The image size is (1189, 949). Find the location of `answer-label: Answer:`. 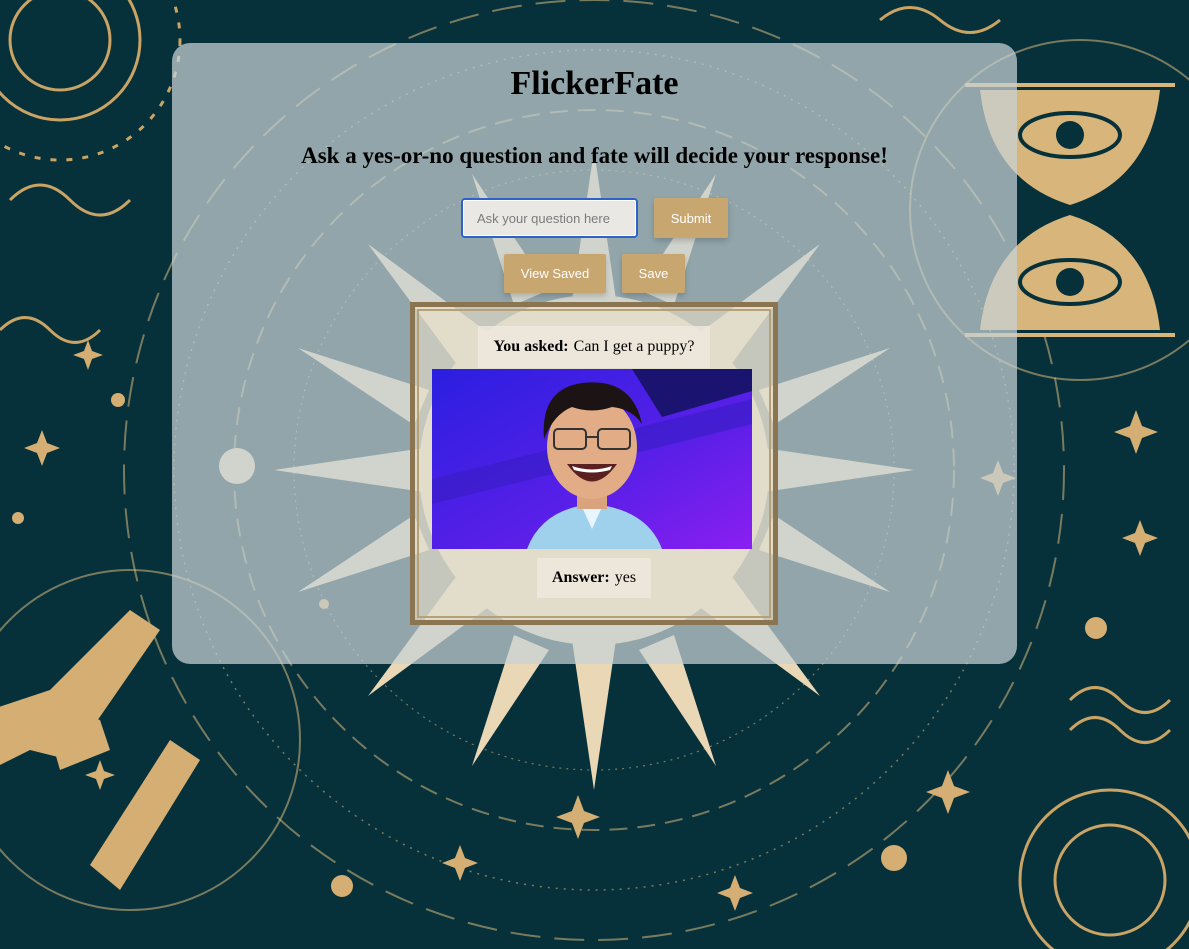

answer-label: Answer: is located at coordinates (580, 577).